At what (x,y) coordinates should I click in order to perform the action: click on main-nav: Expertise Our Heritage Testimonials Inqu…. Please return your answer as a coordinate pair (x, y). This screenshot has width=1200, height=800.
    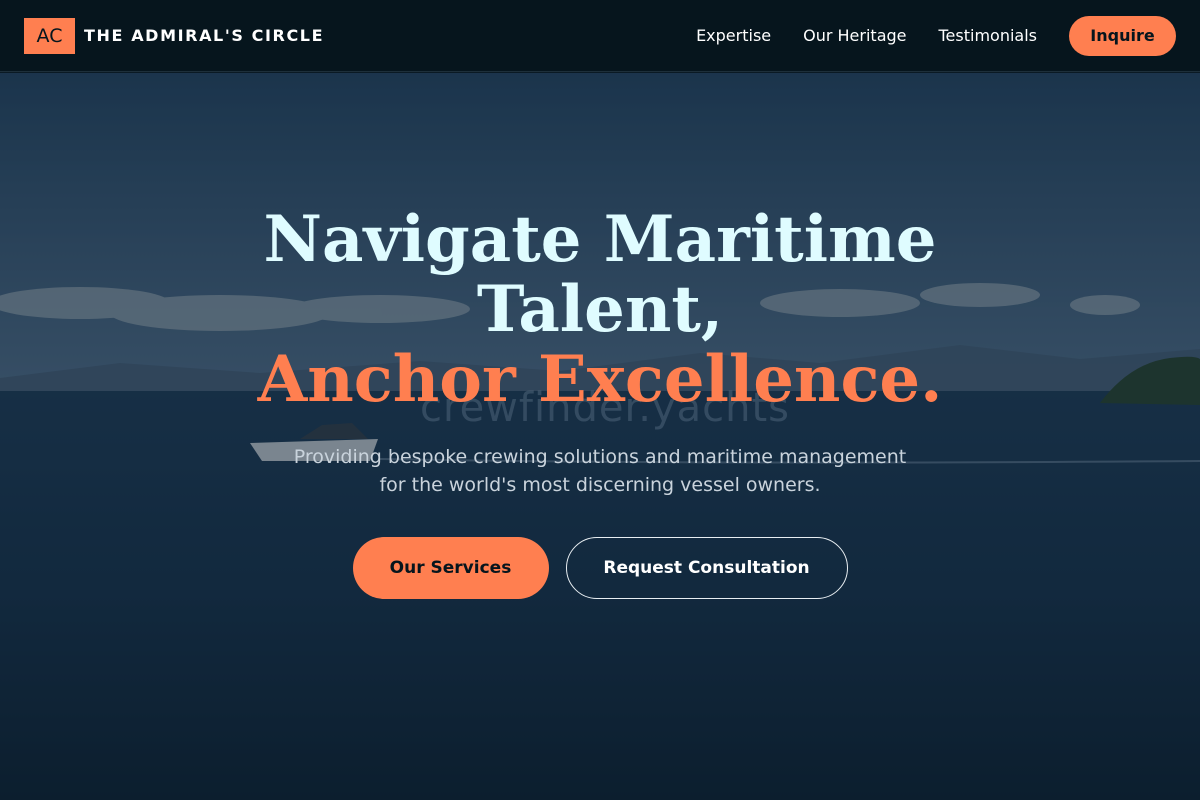
    Looking at the image, I should click on (936, 35).